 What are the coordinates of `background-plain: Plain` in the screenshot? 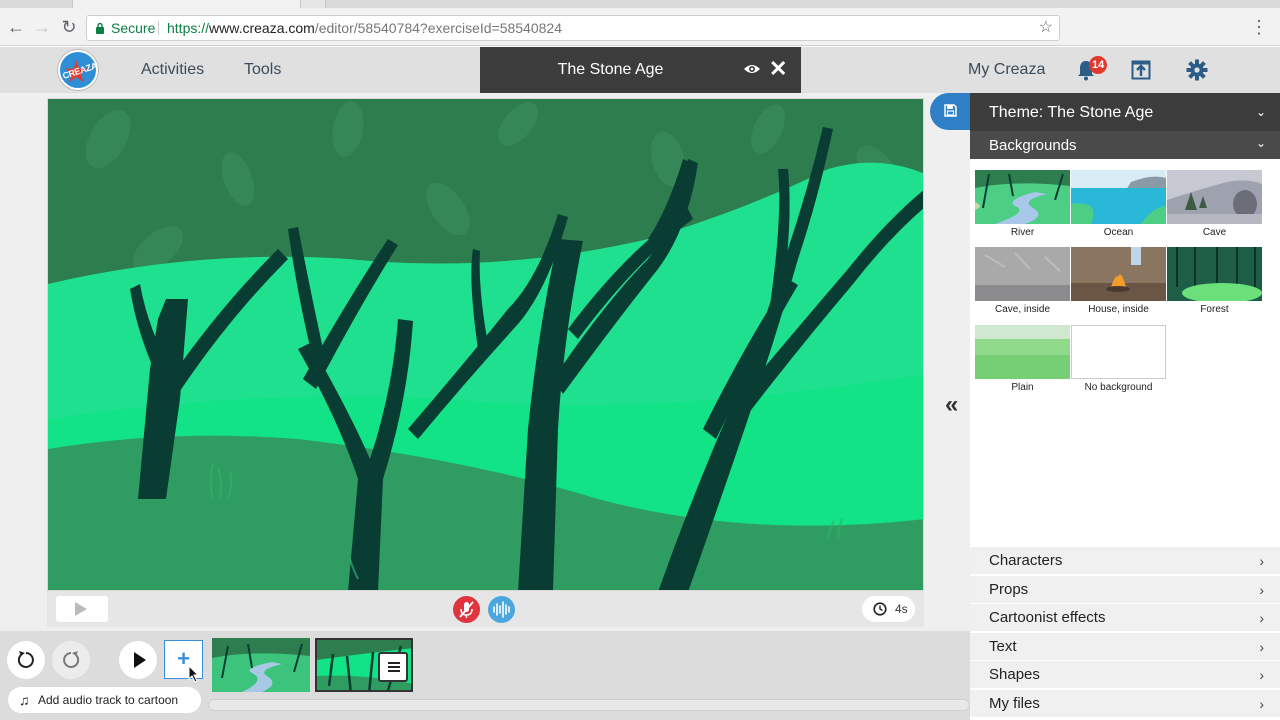 It's located at (1022, 359).